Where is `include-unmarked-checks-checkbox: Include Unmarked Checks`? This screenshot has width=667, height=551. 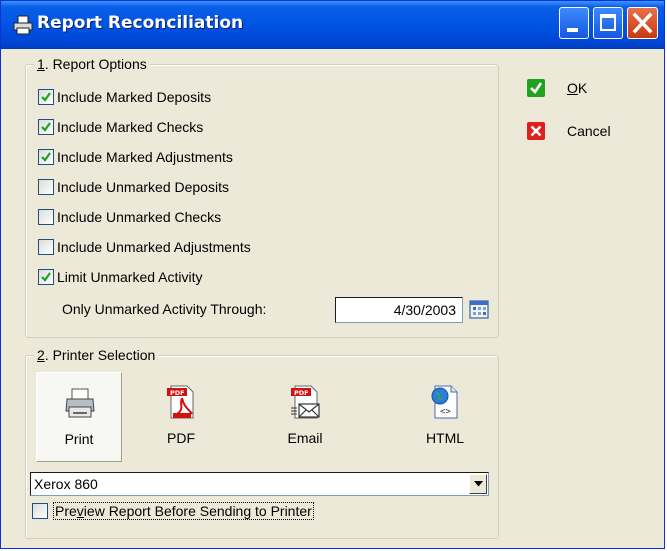 include-unmarked-checks-checkbox: Include Unmarked Checks is located at coordinates (129, 217).